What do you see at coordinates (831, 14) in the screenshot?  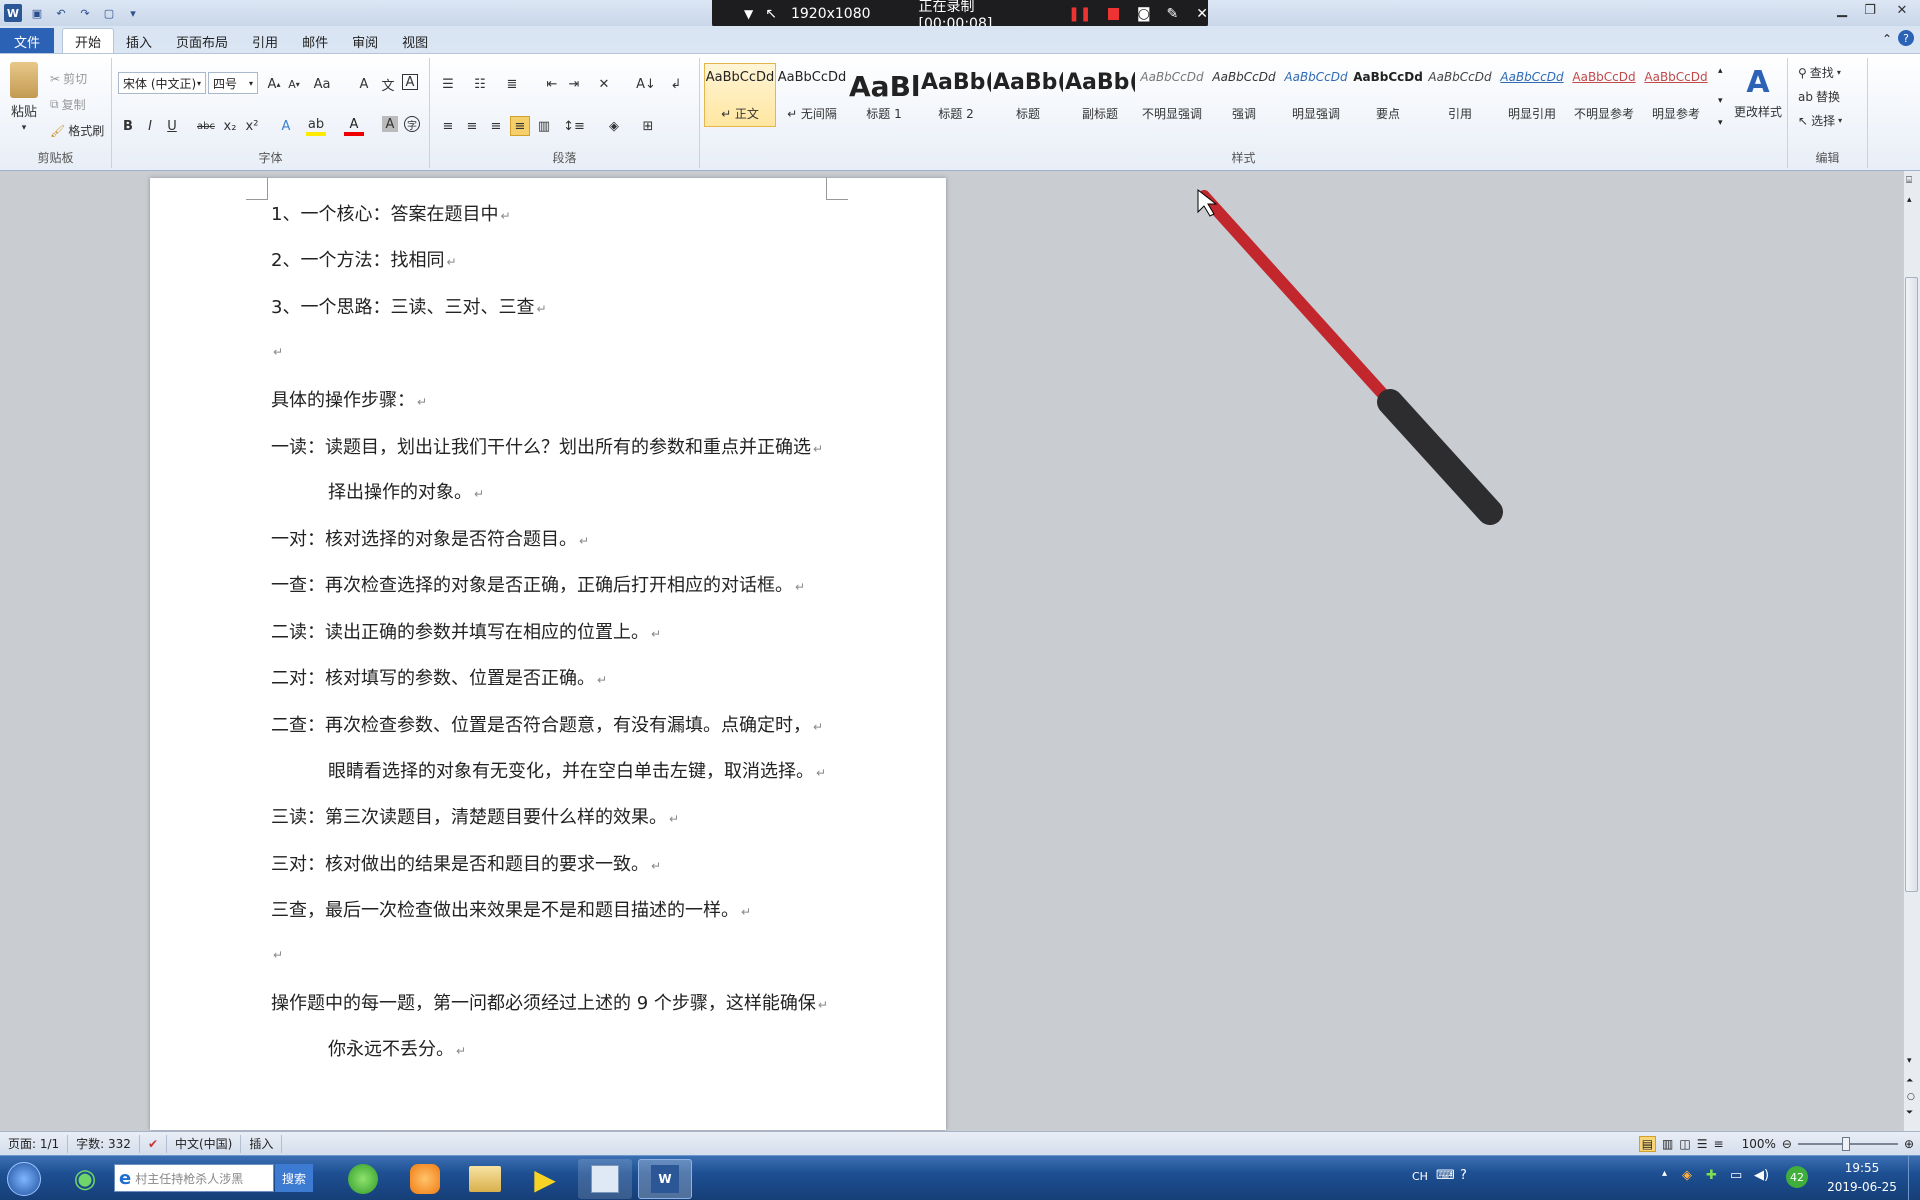 I see `recorder-resolution: 1920x1080` at bounding box center [831, 14].